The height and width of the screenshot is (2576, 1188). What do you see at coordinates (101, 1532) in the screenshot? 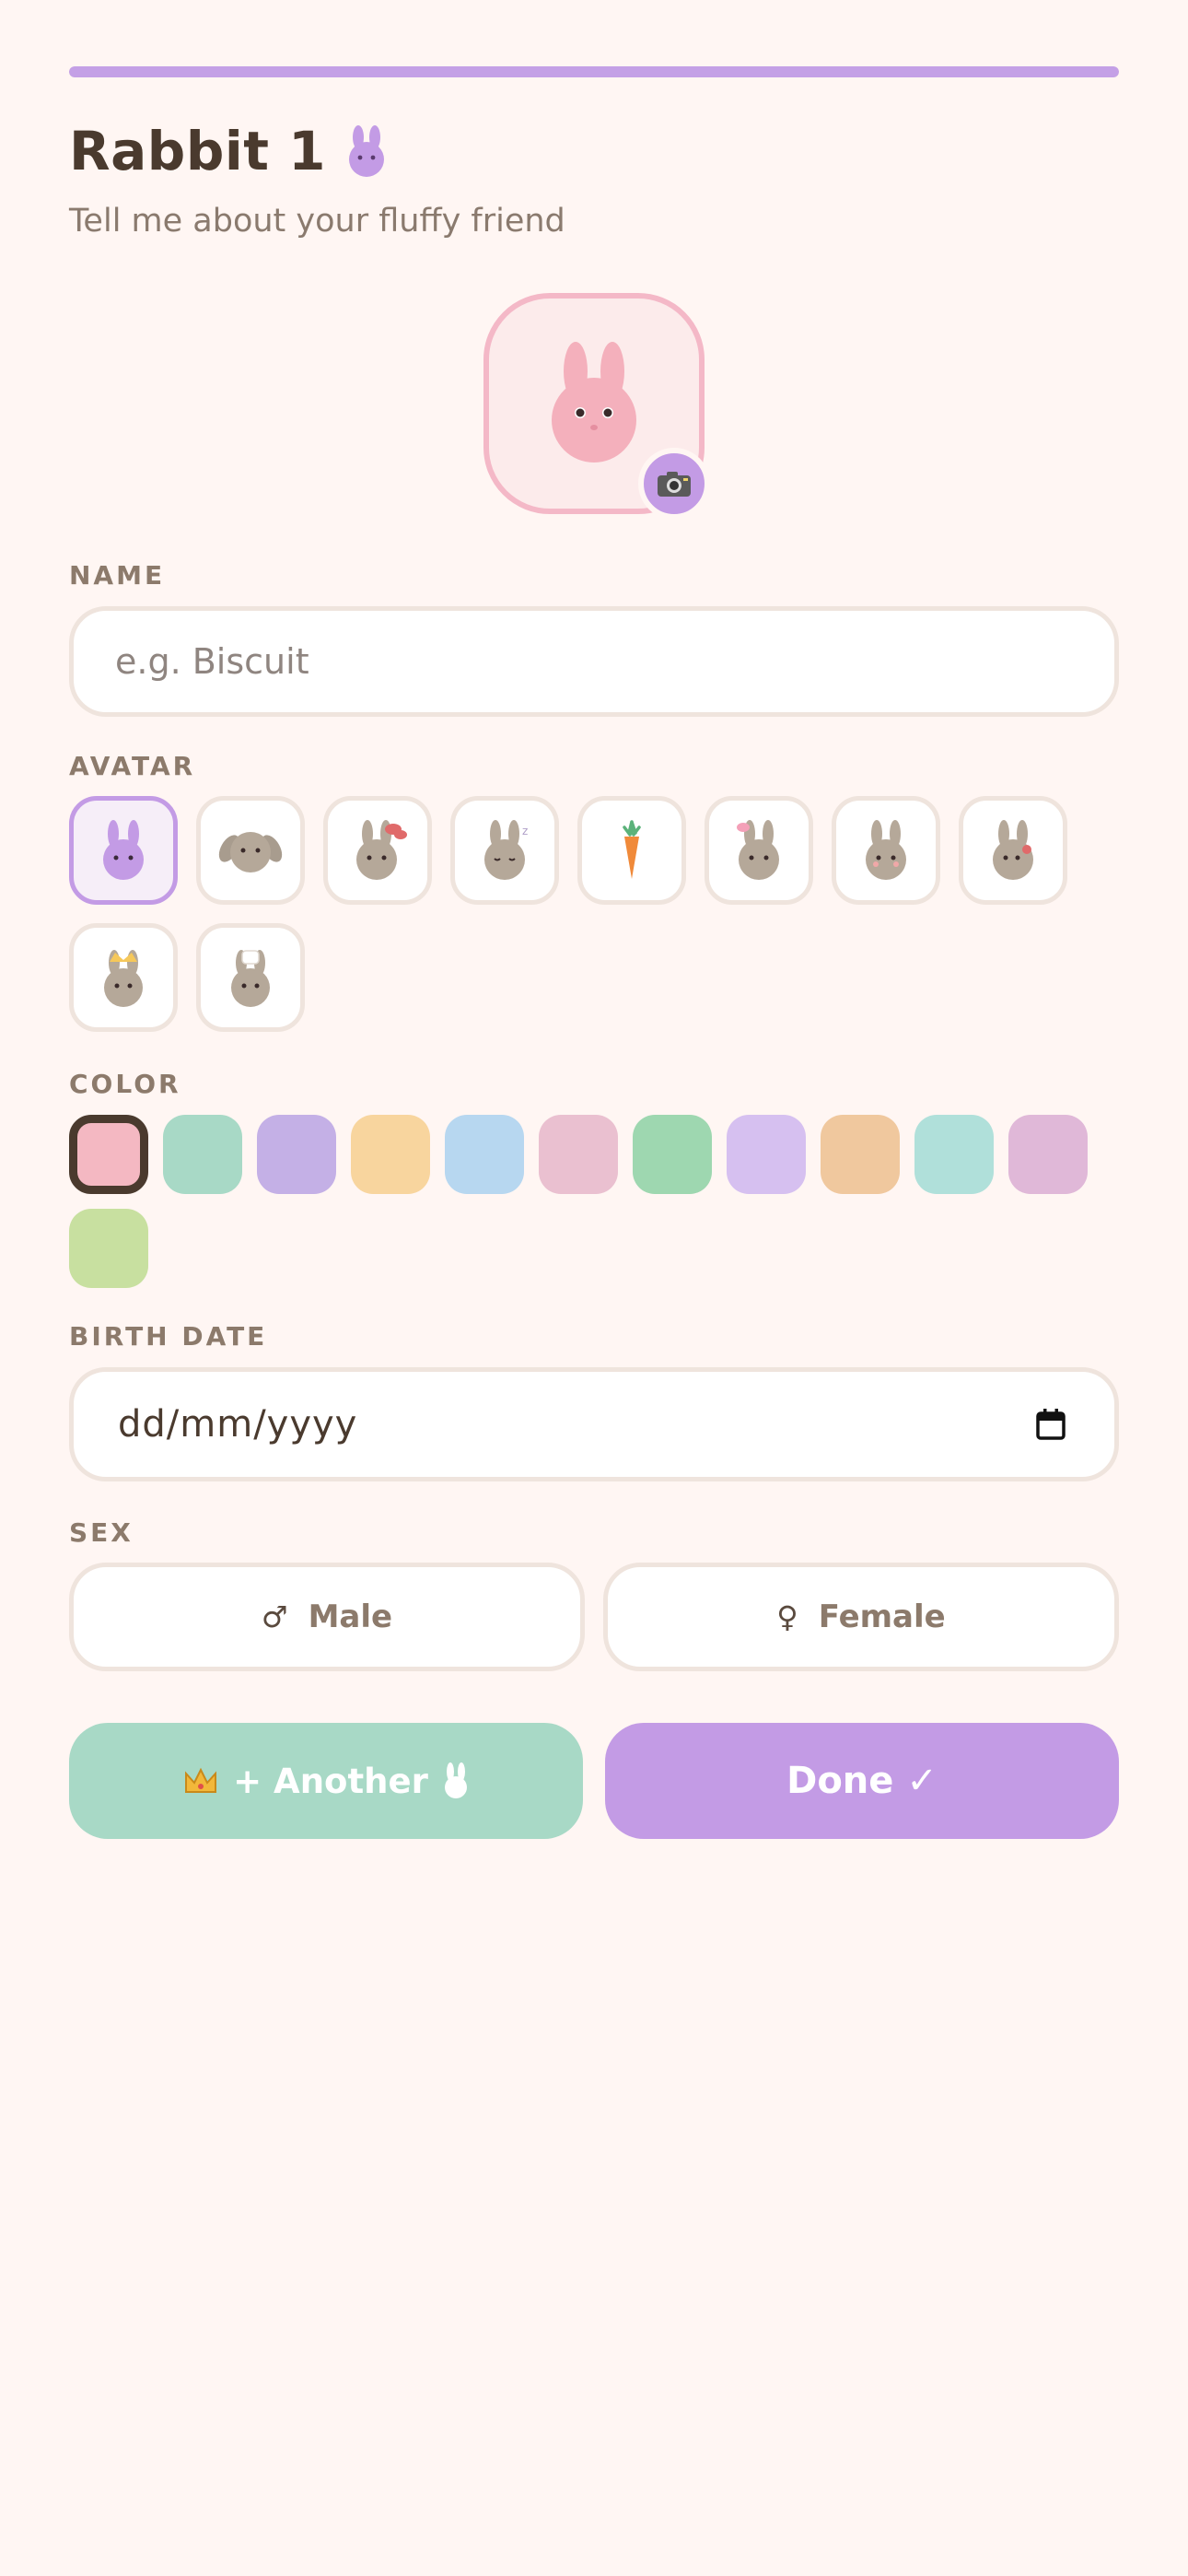
I see `sex-label: SEX` at bounding box center [101, 1532].